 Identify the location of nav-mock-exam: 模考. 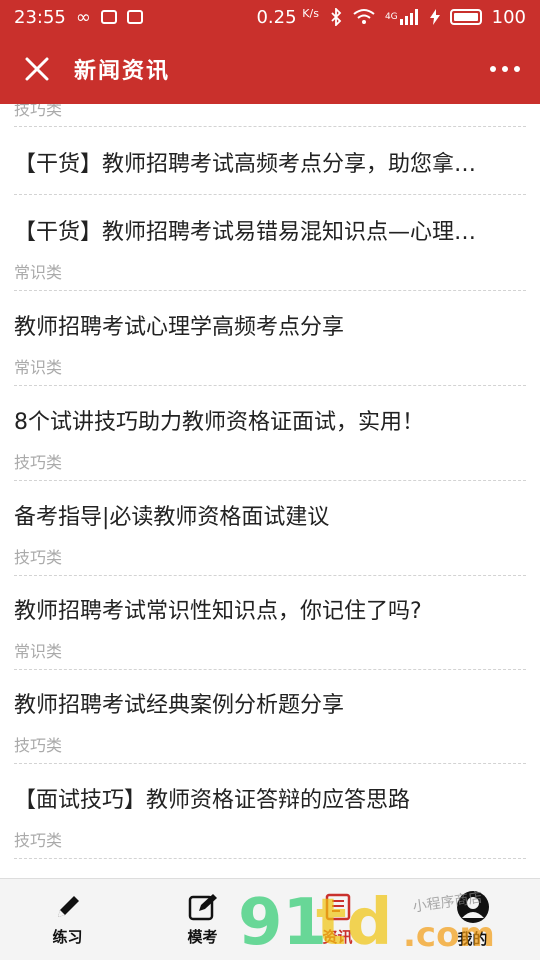
(202, 919).